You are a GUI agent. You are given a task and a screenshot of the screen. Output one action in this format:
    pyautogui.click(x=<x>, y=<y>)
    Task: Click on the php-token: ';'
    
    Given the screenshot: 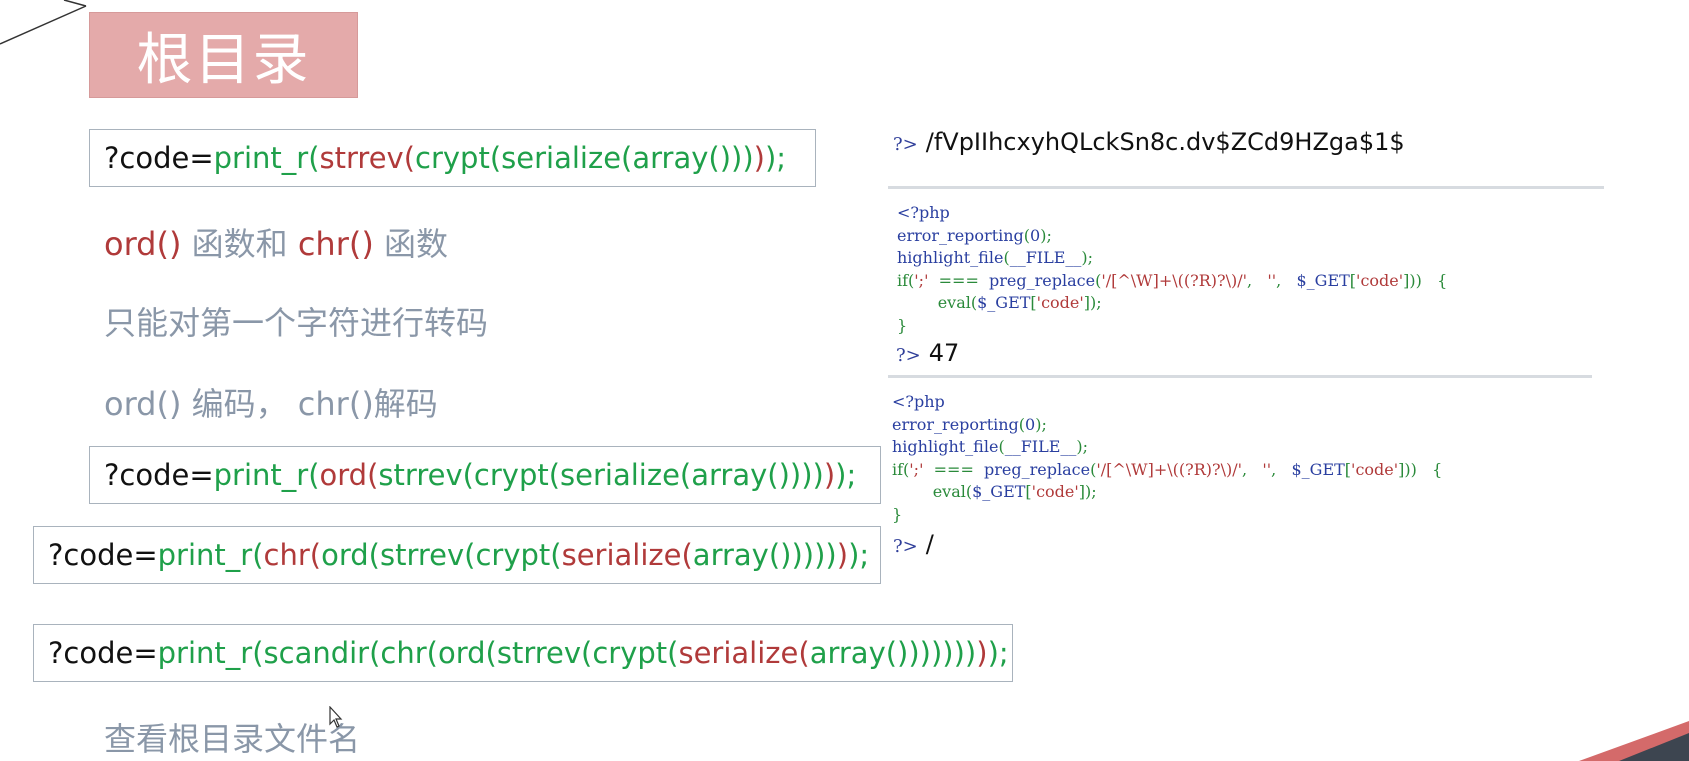 What is the action you would take?
    pyautogui.click(x=916, y=469)
    